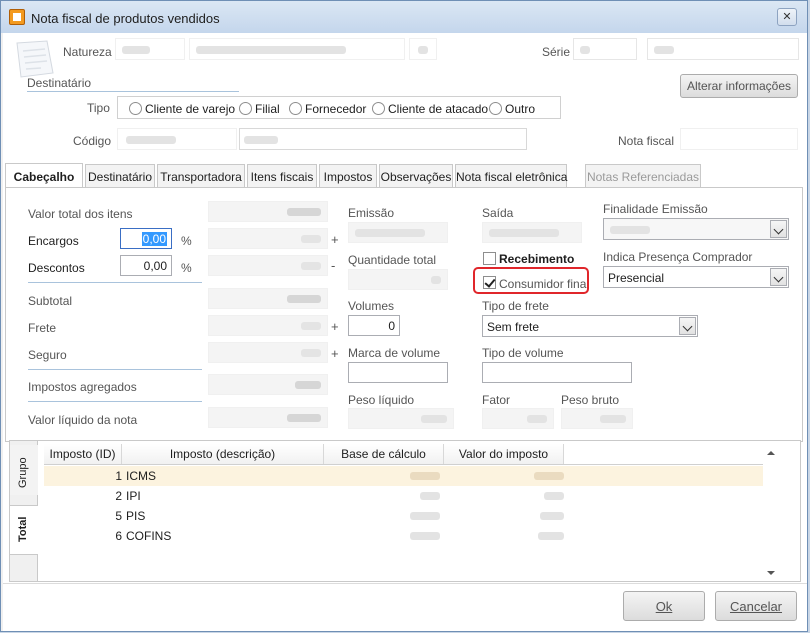 This screenshot has height=633, width=810. What do you see at coordinates (771, 513) in the screenshot?
I see `grid-vertical-scrollbar` at bounding box center [771, 513].